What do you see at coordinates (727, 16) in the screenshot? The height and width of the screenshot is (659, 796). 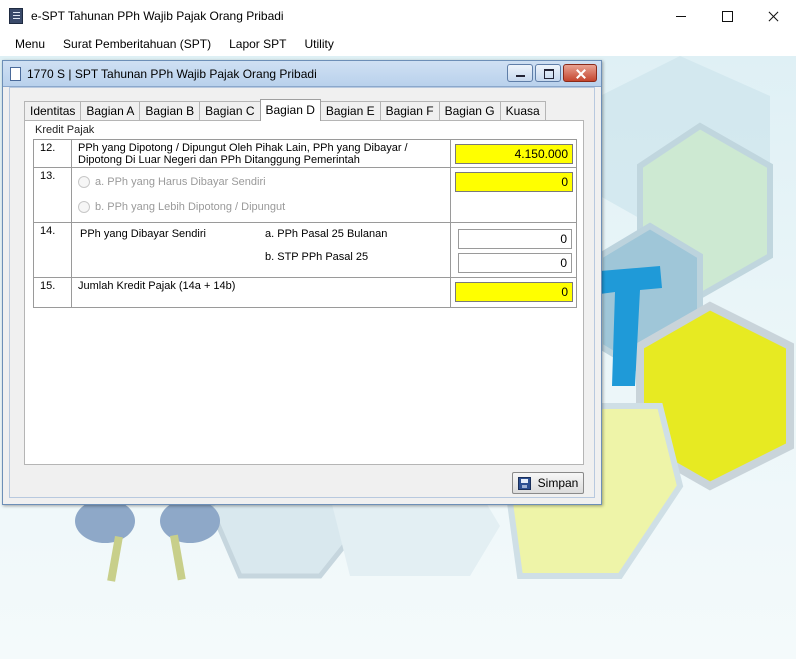 I see `maximize-button` at bounding box center [727, 16].